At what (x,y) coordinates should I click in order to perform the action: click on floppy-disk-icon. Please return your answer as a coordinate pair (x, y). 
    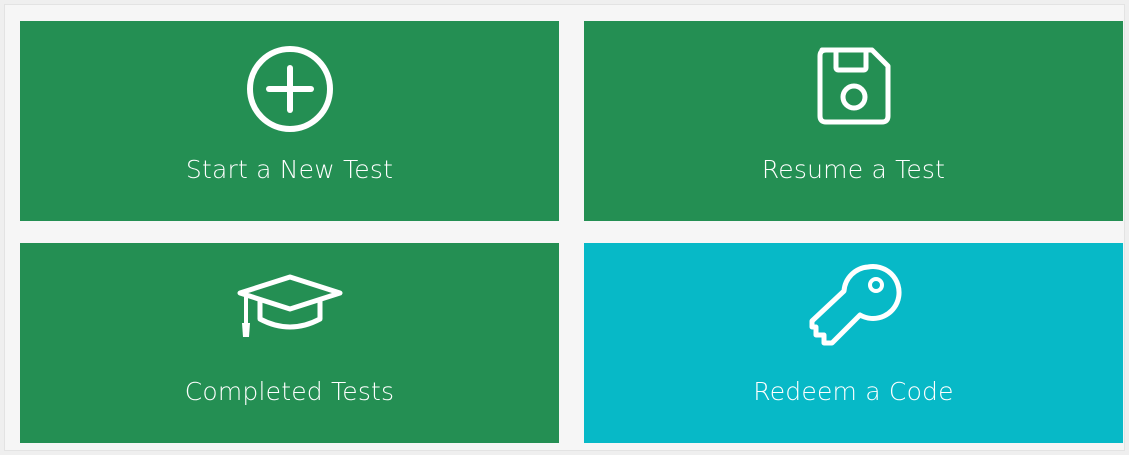
    Looking at the image, I should click on (853, 86).